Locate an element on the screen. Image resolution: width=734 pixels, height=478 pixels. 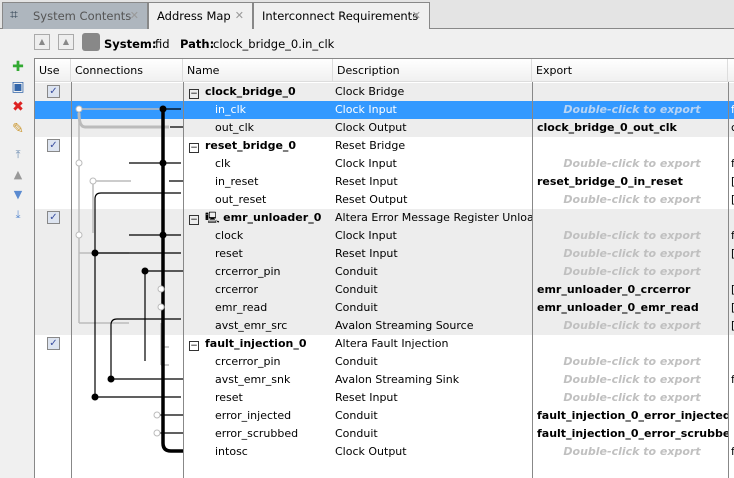
export-cell: clock_bridge_0_out_clk is located at coordinates (632, 128).